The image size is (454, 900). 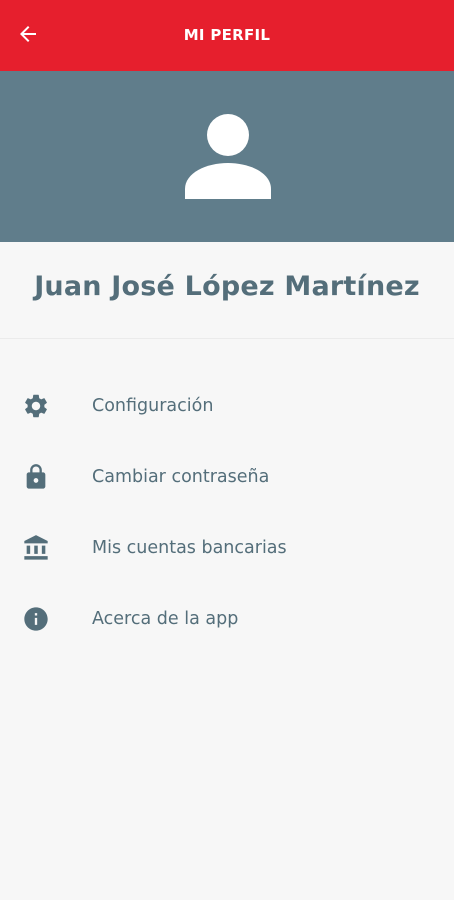 What do you see at coordinates (189, 547) in the screenshot?
I see `menu-item-label: Mis cuentas bancarias` at bounding box center [189, 547].